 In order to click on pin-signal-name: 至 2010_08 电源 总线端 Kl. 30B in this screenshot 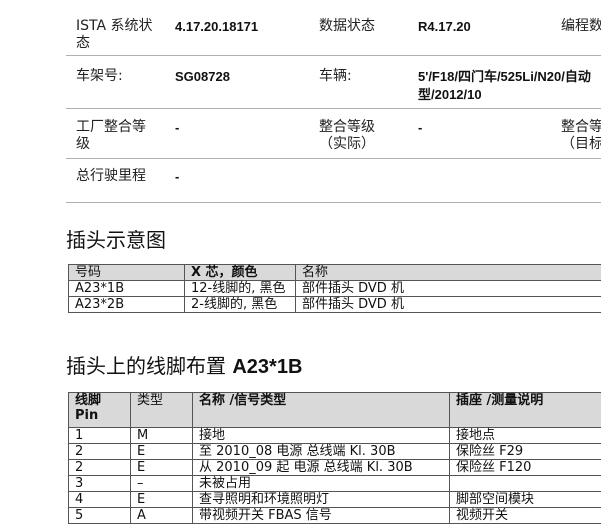, I will do `click(321, 451)`.